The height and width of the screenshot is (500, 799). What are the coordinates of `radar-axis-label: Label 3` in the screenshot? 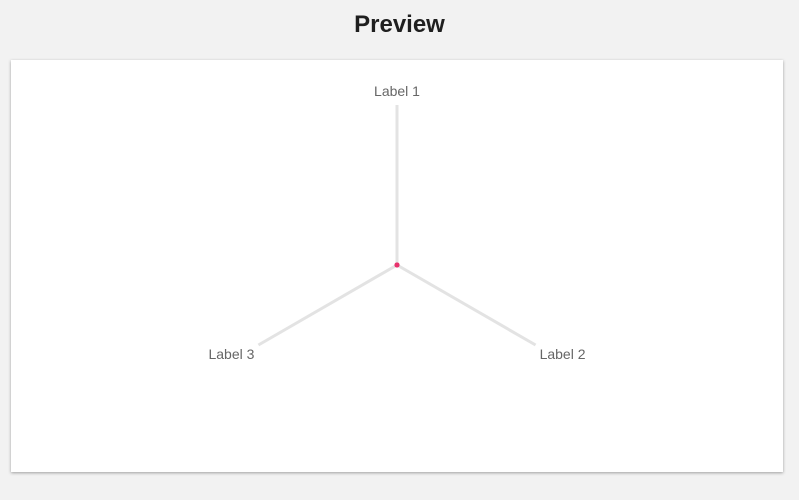 It's located at (231, 354).